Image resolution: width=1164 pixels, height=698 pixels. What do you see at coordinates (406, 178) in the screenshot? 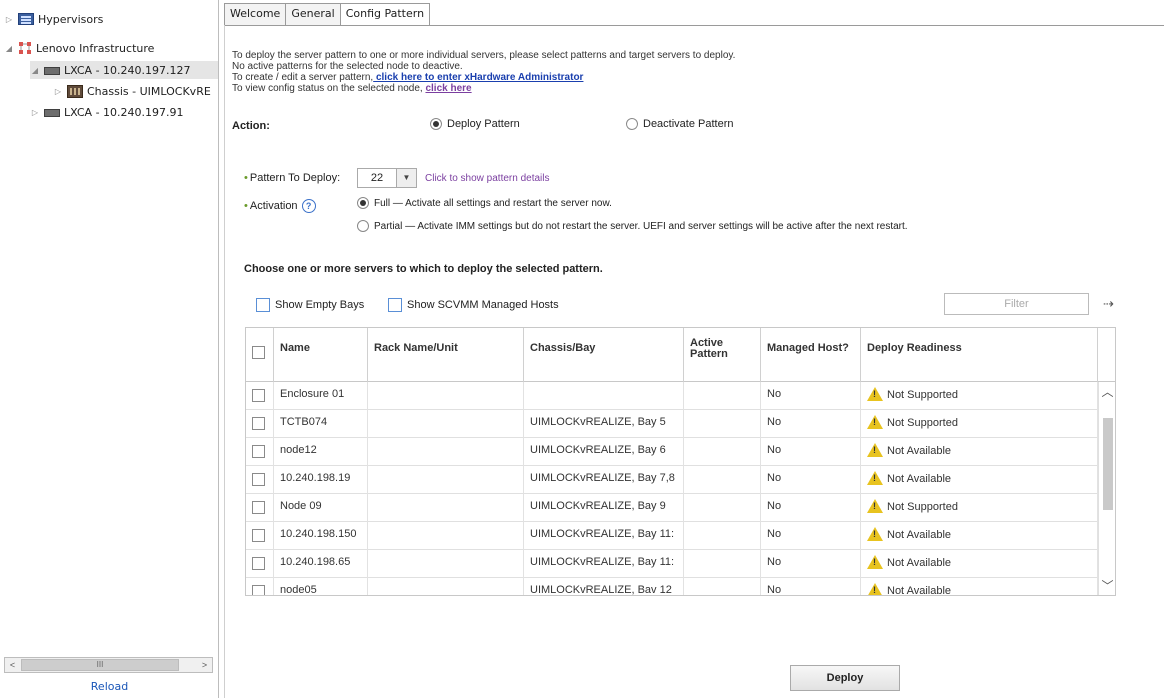
I see `chevron-down-icon: ▼` at bounding box center [406, 178].